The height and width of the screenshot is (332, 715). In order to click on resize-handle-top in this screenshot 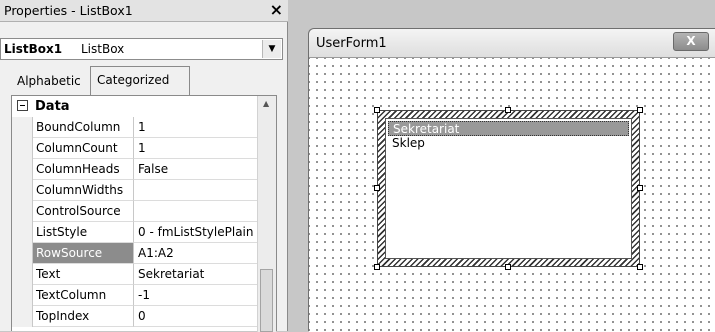, I will do `click(508, 110)`.